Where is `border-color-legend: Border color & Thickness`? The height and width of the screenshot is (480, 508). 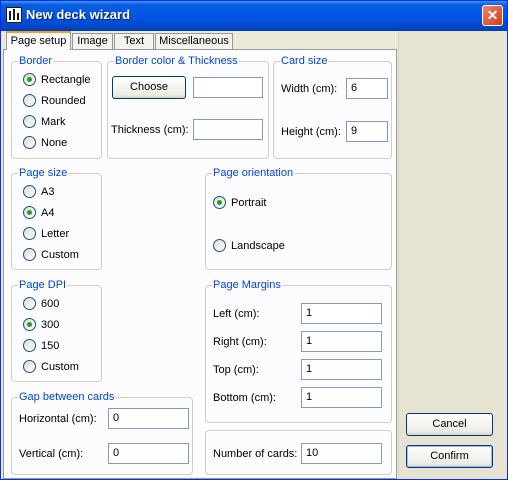
border-color-legend: Border color & Thickness is located at coordinates (176, 61).